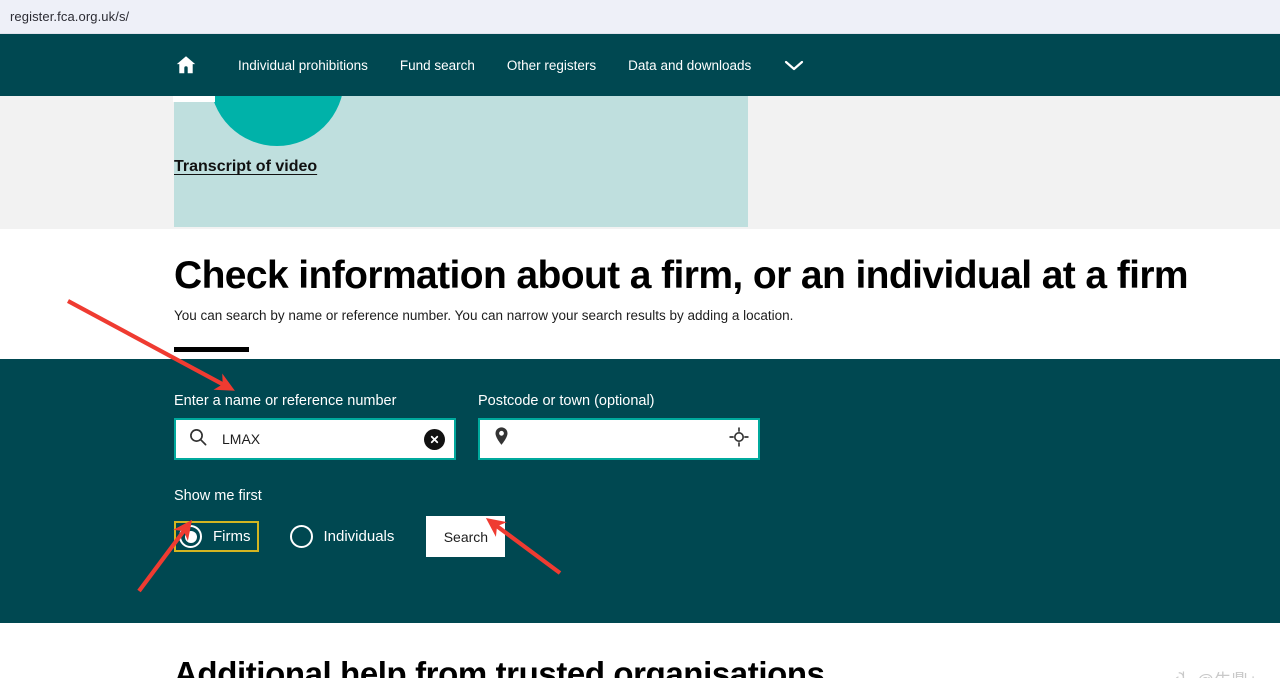 The height and width of the screenshot is (678, 1280). Describe the element at coordinates (794, 65) in the screenshot. I see `chevron-down-icon` at that location.